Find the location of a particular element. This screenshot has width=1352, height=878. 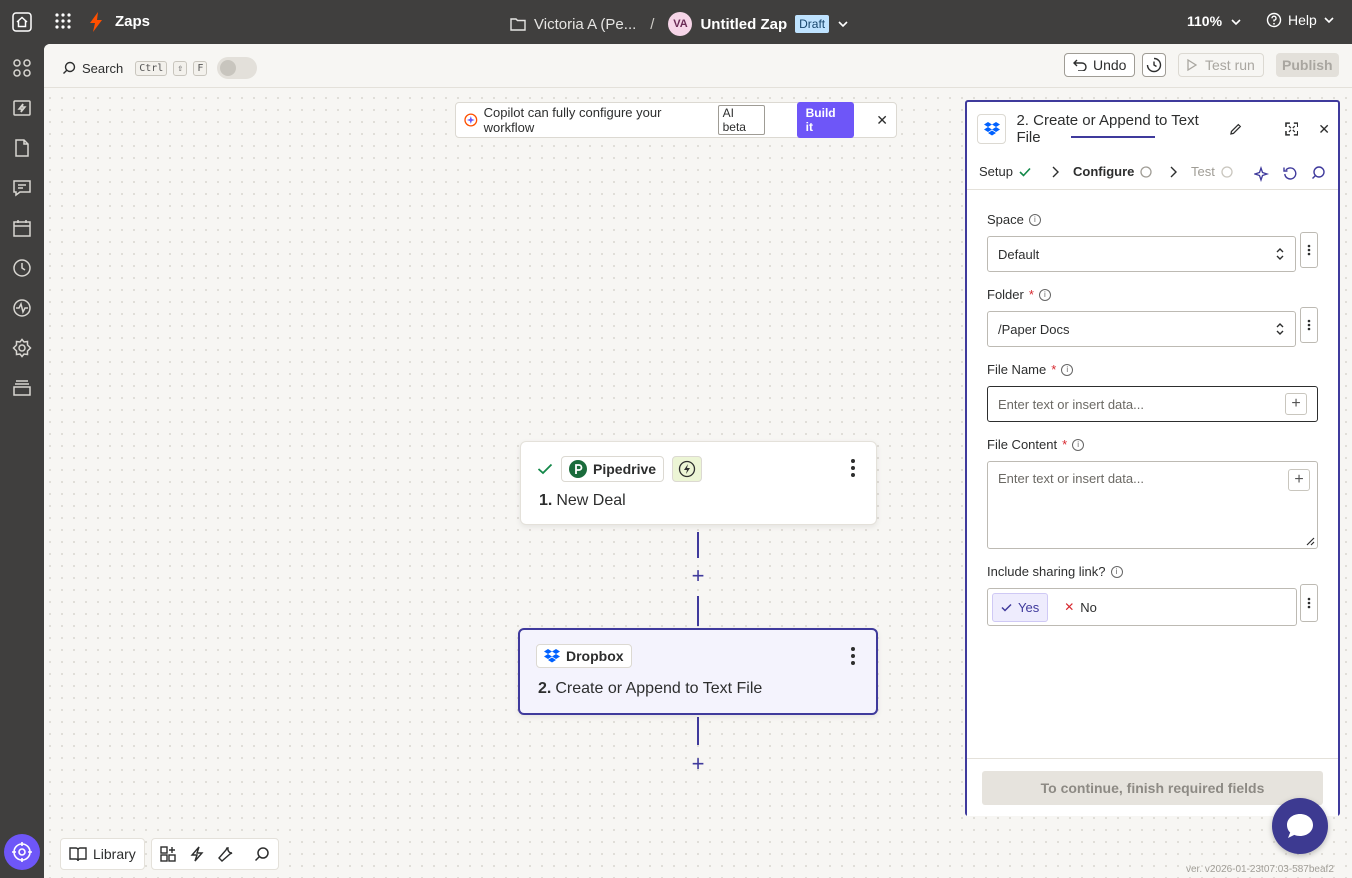

zap-name: Untitled Zap is located at coordinates (743, 24).